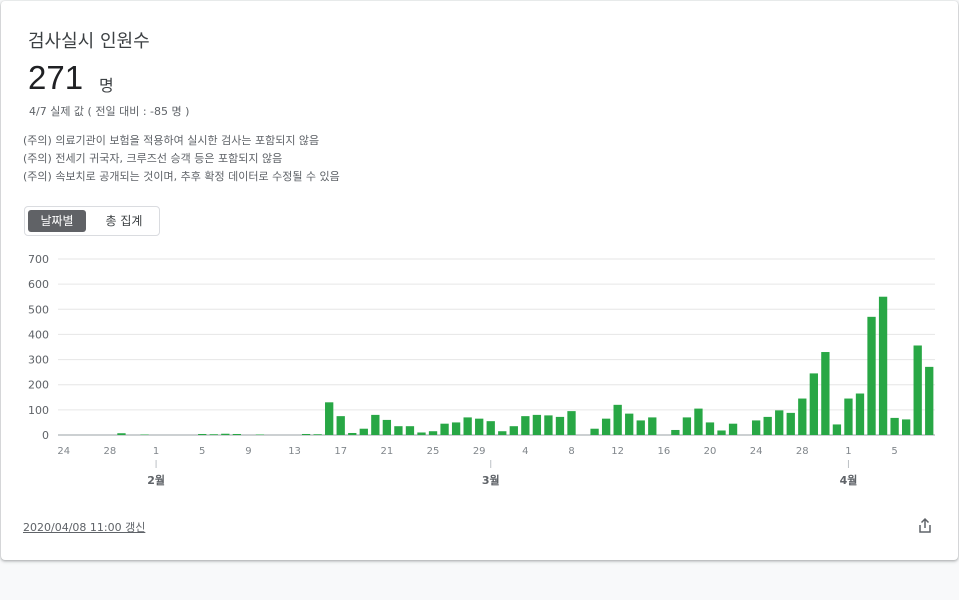 This screenshot has height=600, width=959. Describe the element at coordinates (171, 140) in the screenshot. I see `note-item: (주의) 의료기관이 보험을 적용하여 실시한 검사는 포함되지 않음` at that location.